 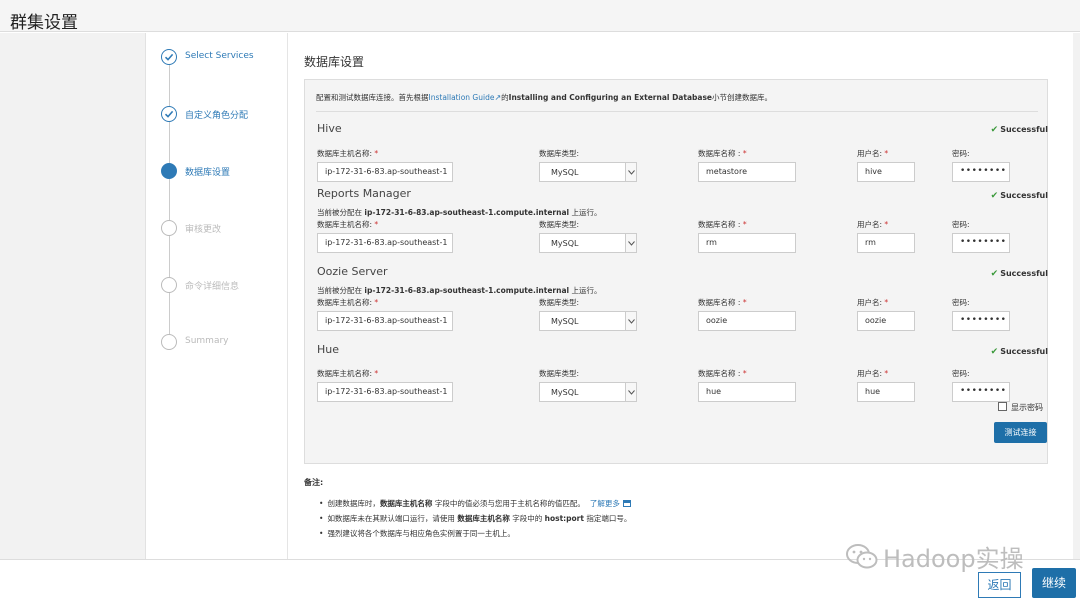 What do you see at coordinates (1020, 407) in the screenshot?
I see `show-password-toggle: 显示密码` at bounding box center [1020, 407].